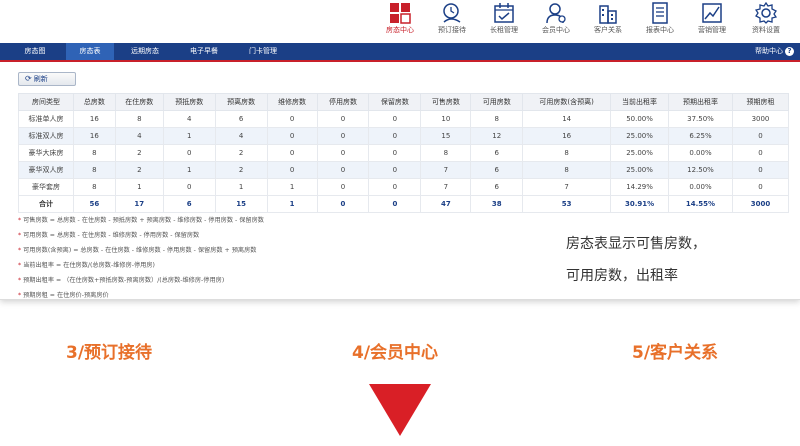  Describe the element at coordinates (640, 119) in the screenshot. I see `table-cell: 50.00%` at that location.